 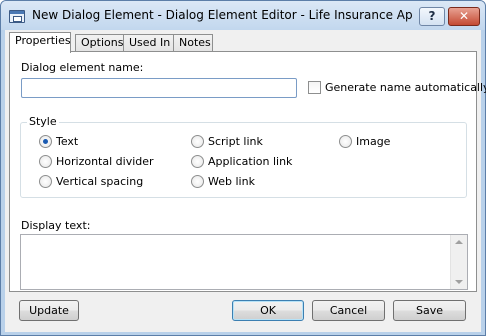 I want to click on style-vertical-spacing-label: Vertical spacing, so click(x=99, y=181).